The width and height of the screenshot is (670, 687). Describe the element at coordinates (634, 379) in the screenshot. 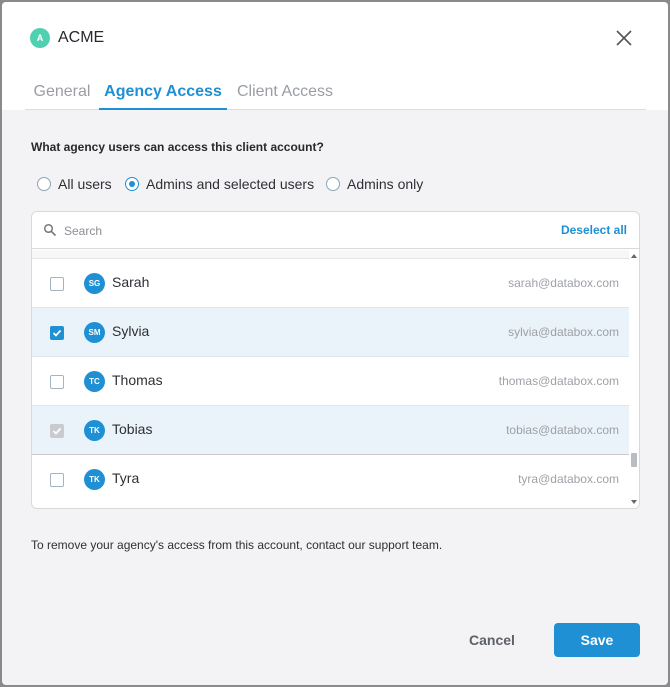

I see `list-scrollbar` at that location.